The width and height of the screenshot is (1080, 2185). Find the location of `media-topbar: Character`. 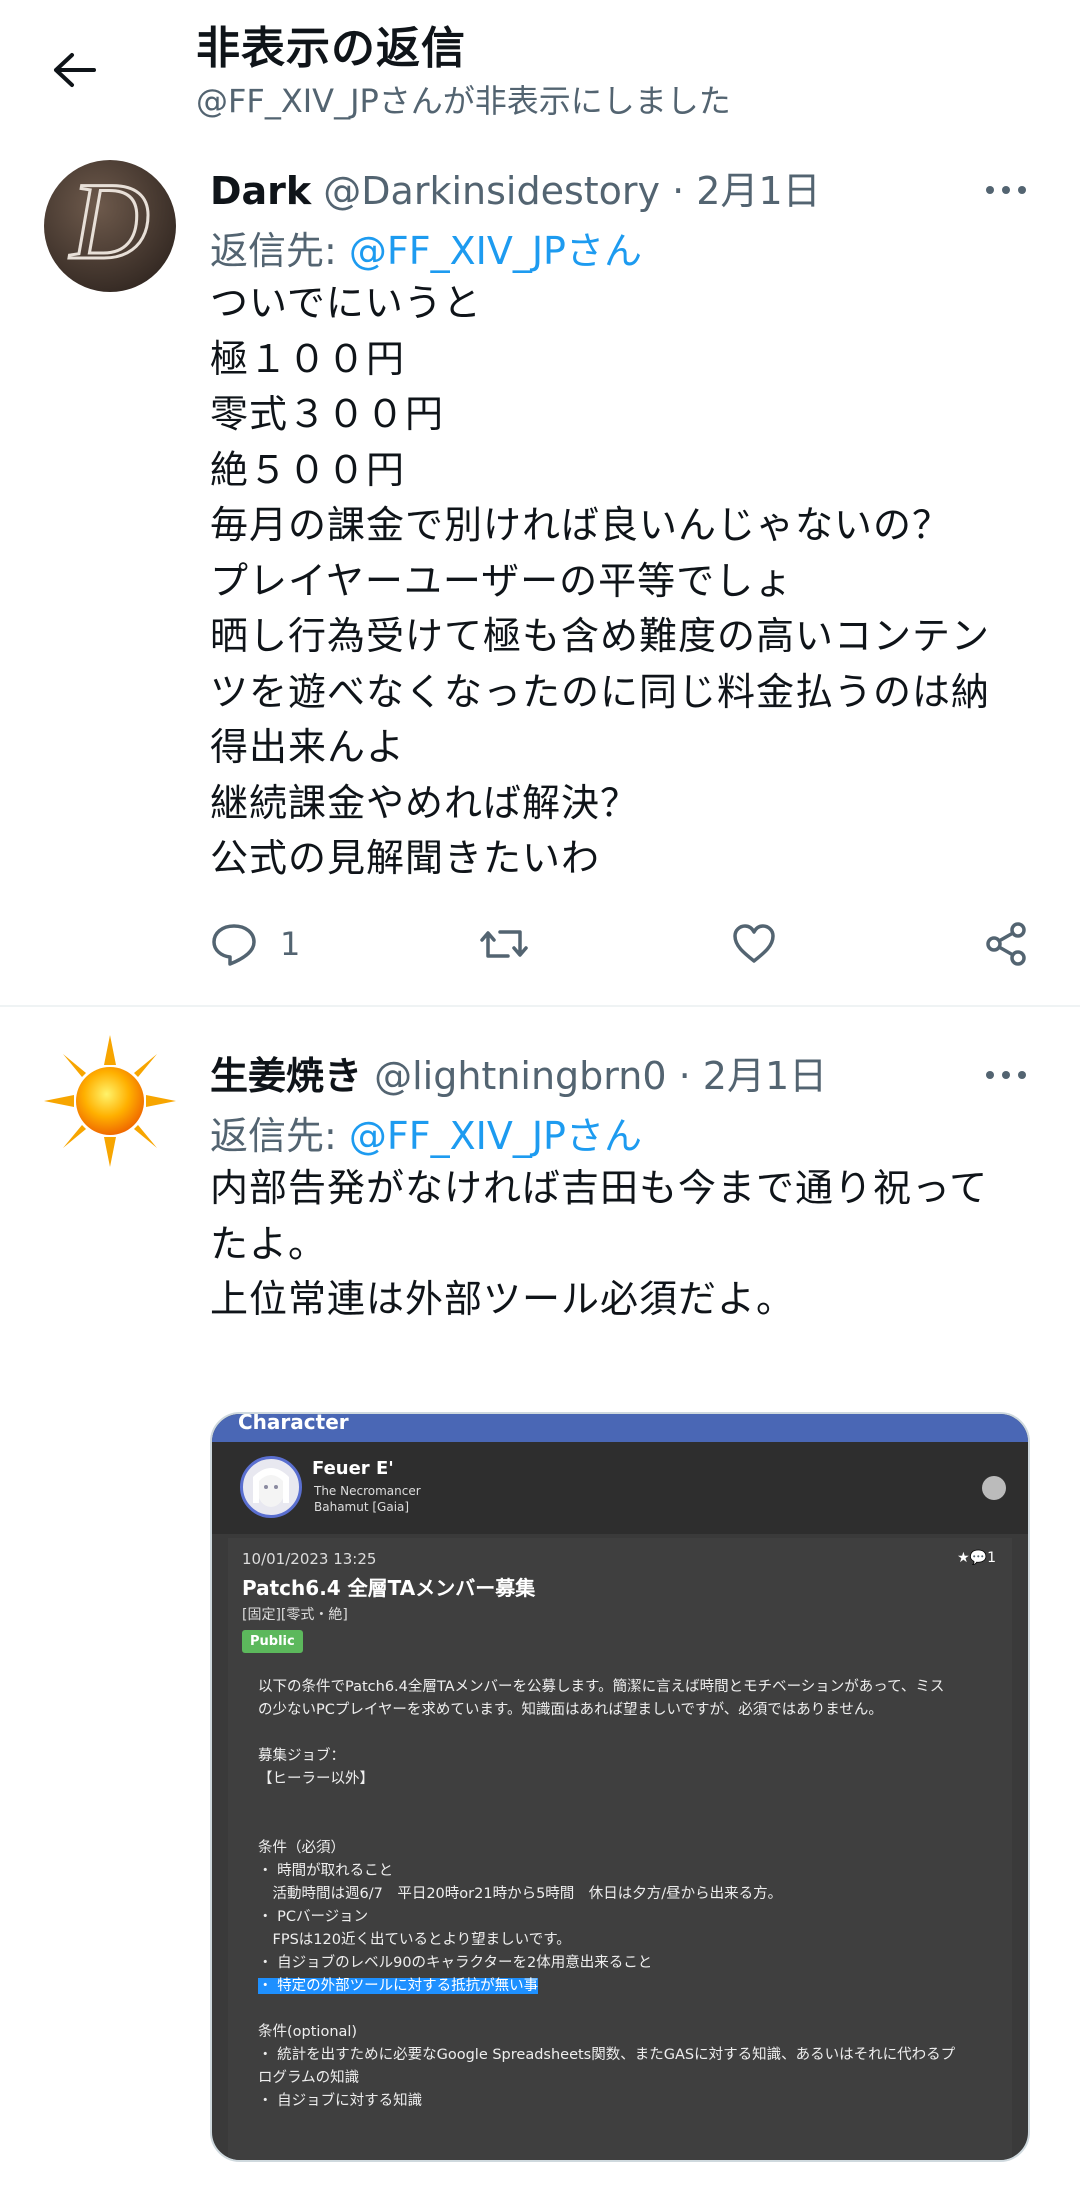

media-topbar: Character is located at coordinates (620, 1428).